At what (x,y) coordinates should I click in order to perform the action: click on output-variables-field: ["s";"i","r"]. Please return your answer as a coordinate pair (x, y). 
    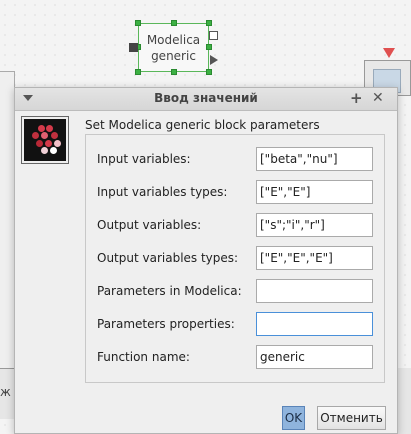
    Looking at the image, I should click on (314, 225).